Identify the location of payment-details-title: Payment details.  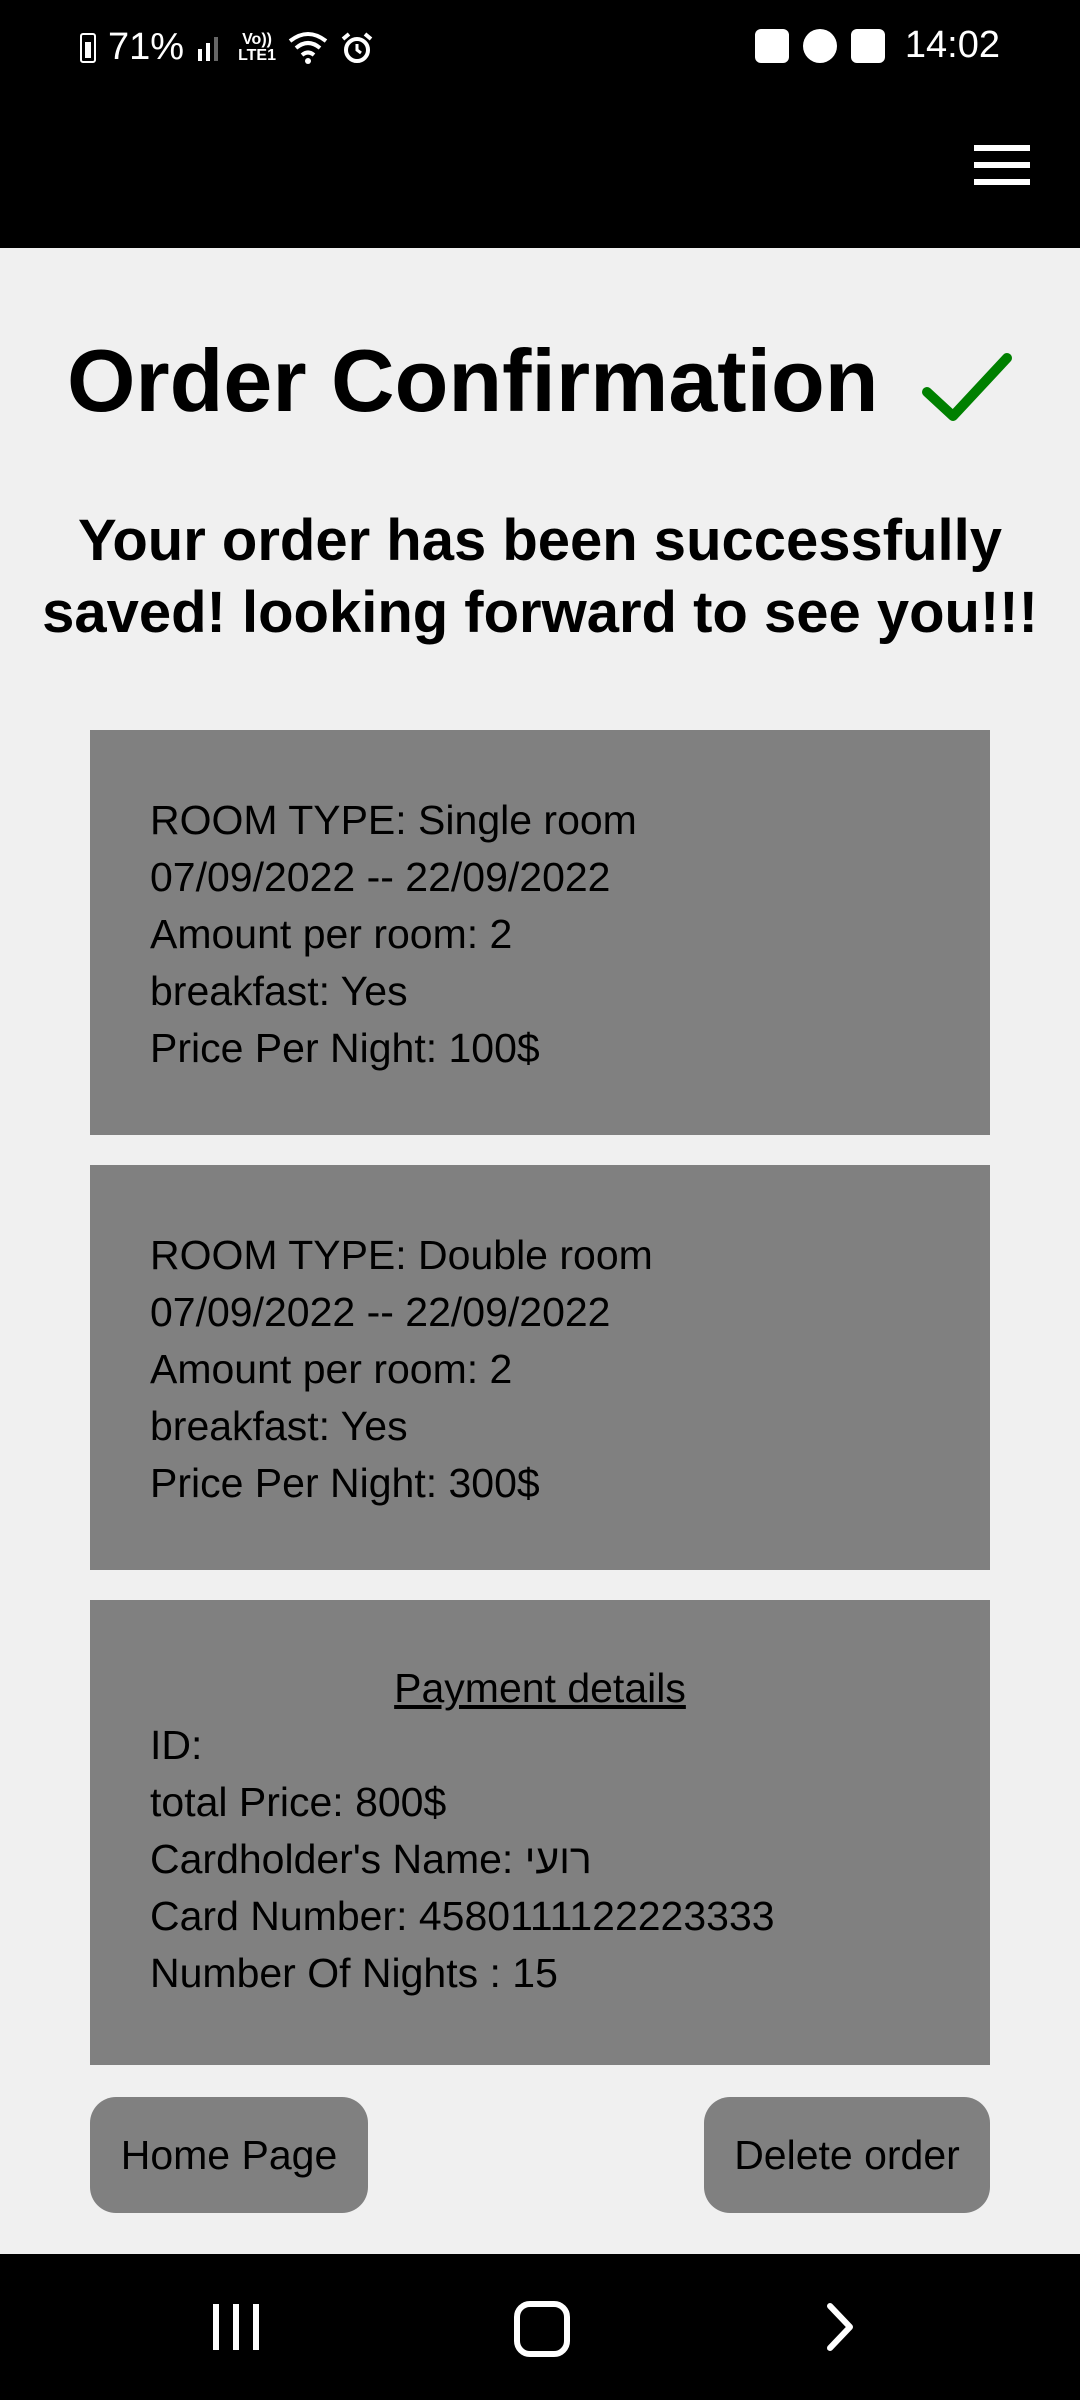
(540, 1688).